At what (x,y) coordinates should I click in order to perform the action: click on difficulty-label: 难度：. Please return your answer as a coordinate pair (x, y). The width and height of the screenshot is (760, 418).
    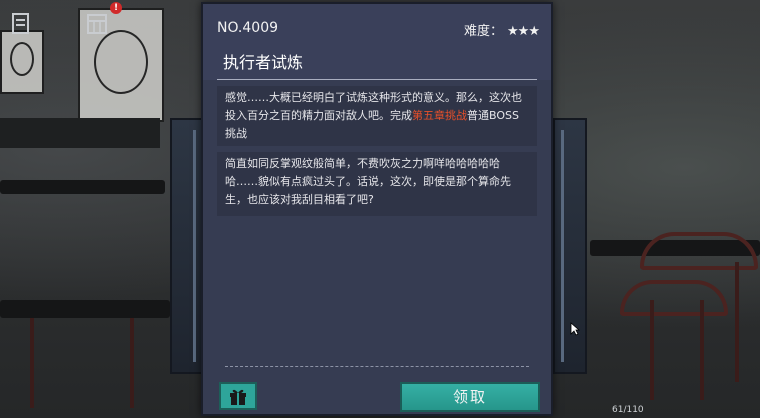
    Looking at the image, I should click on (484, 31).